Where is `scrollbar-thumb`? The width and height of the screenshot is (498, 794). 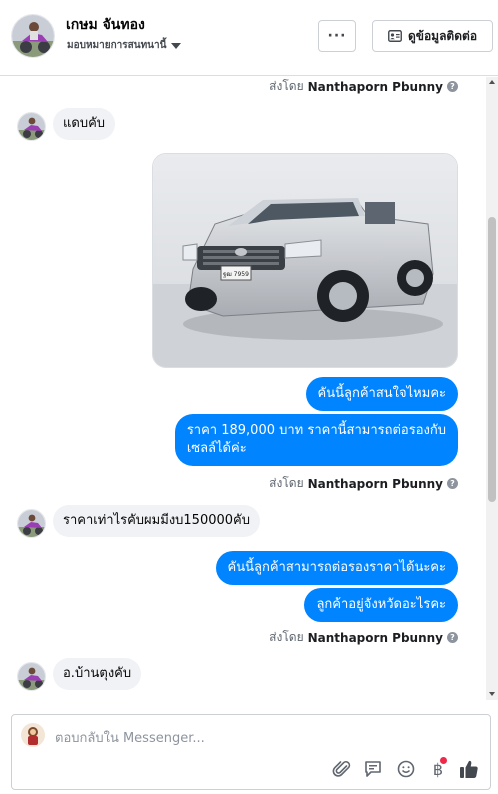 scrollbar-thumb is located at coordinates (492, 359).